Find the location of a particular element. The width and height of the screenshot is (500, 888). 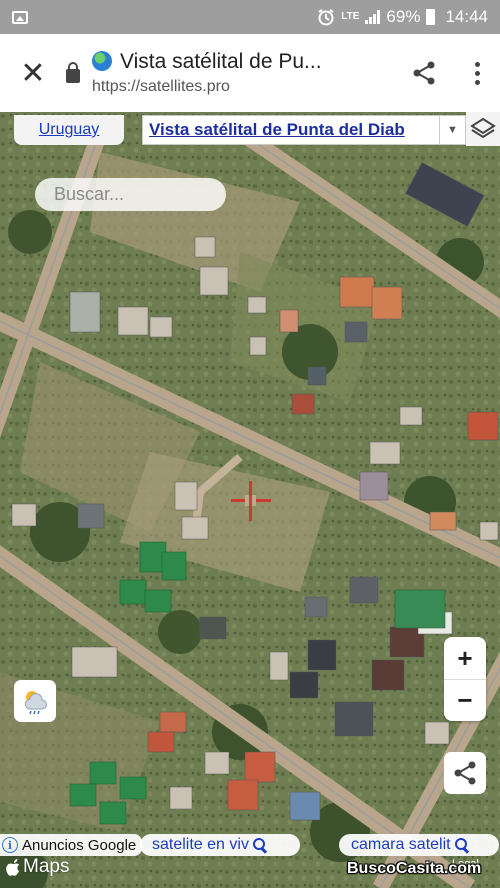

url-domain: satellites.pro is located at coordinates (185, 86).